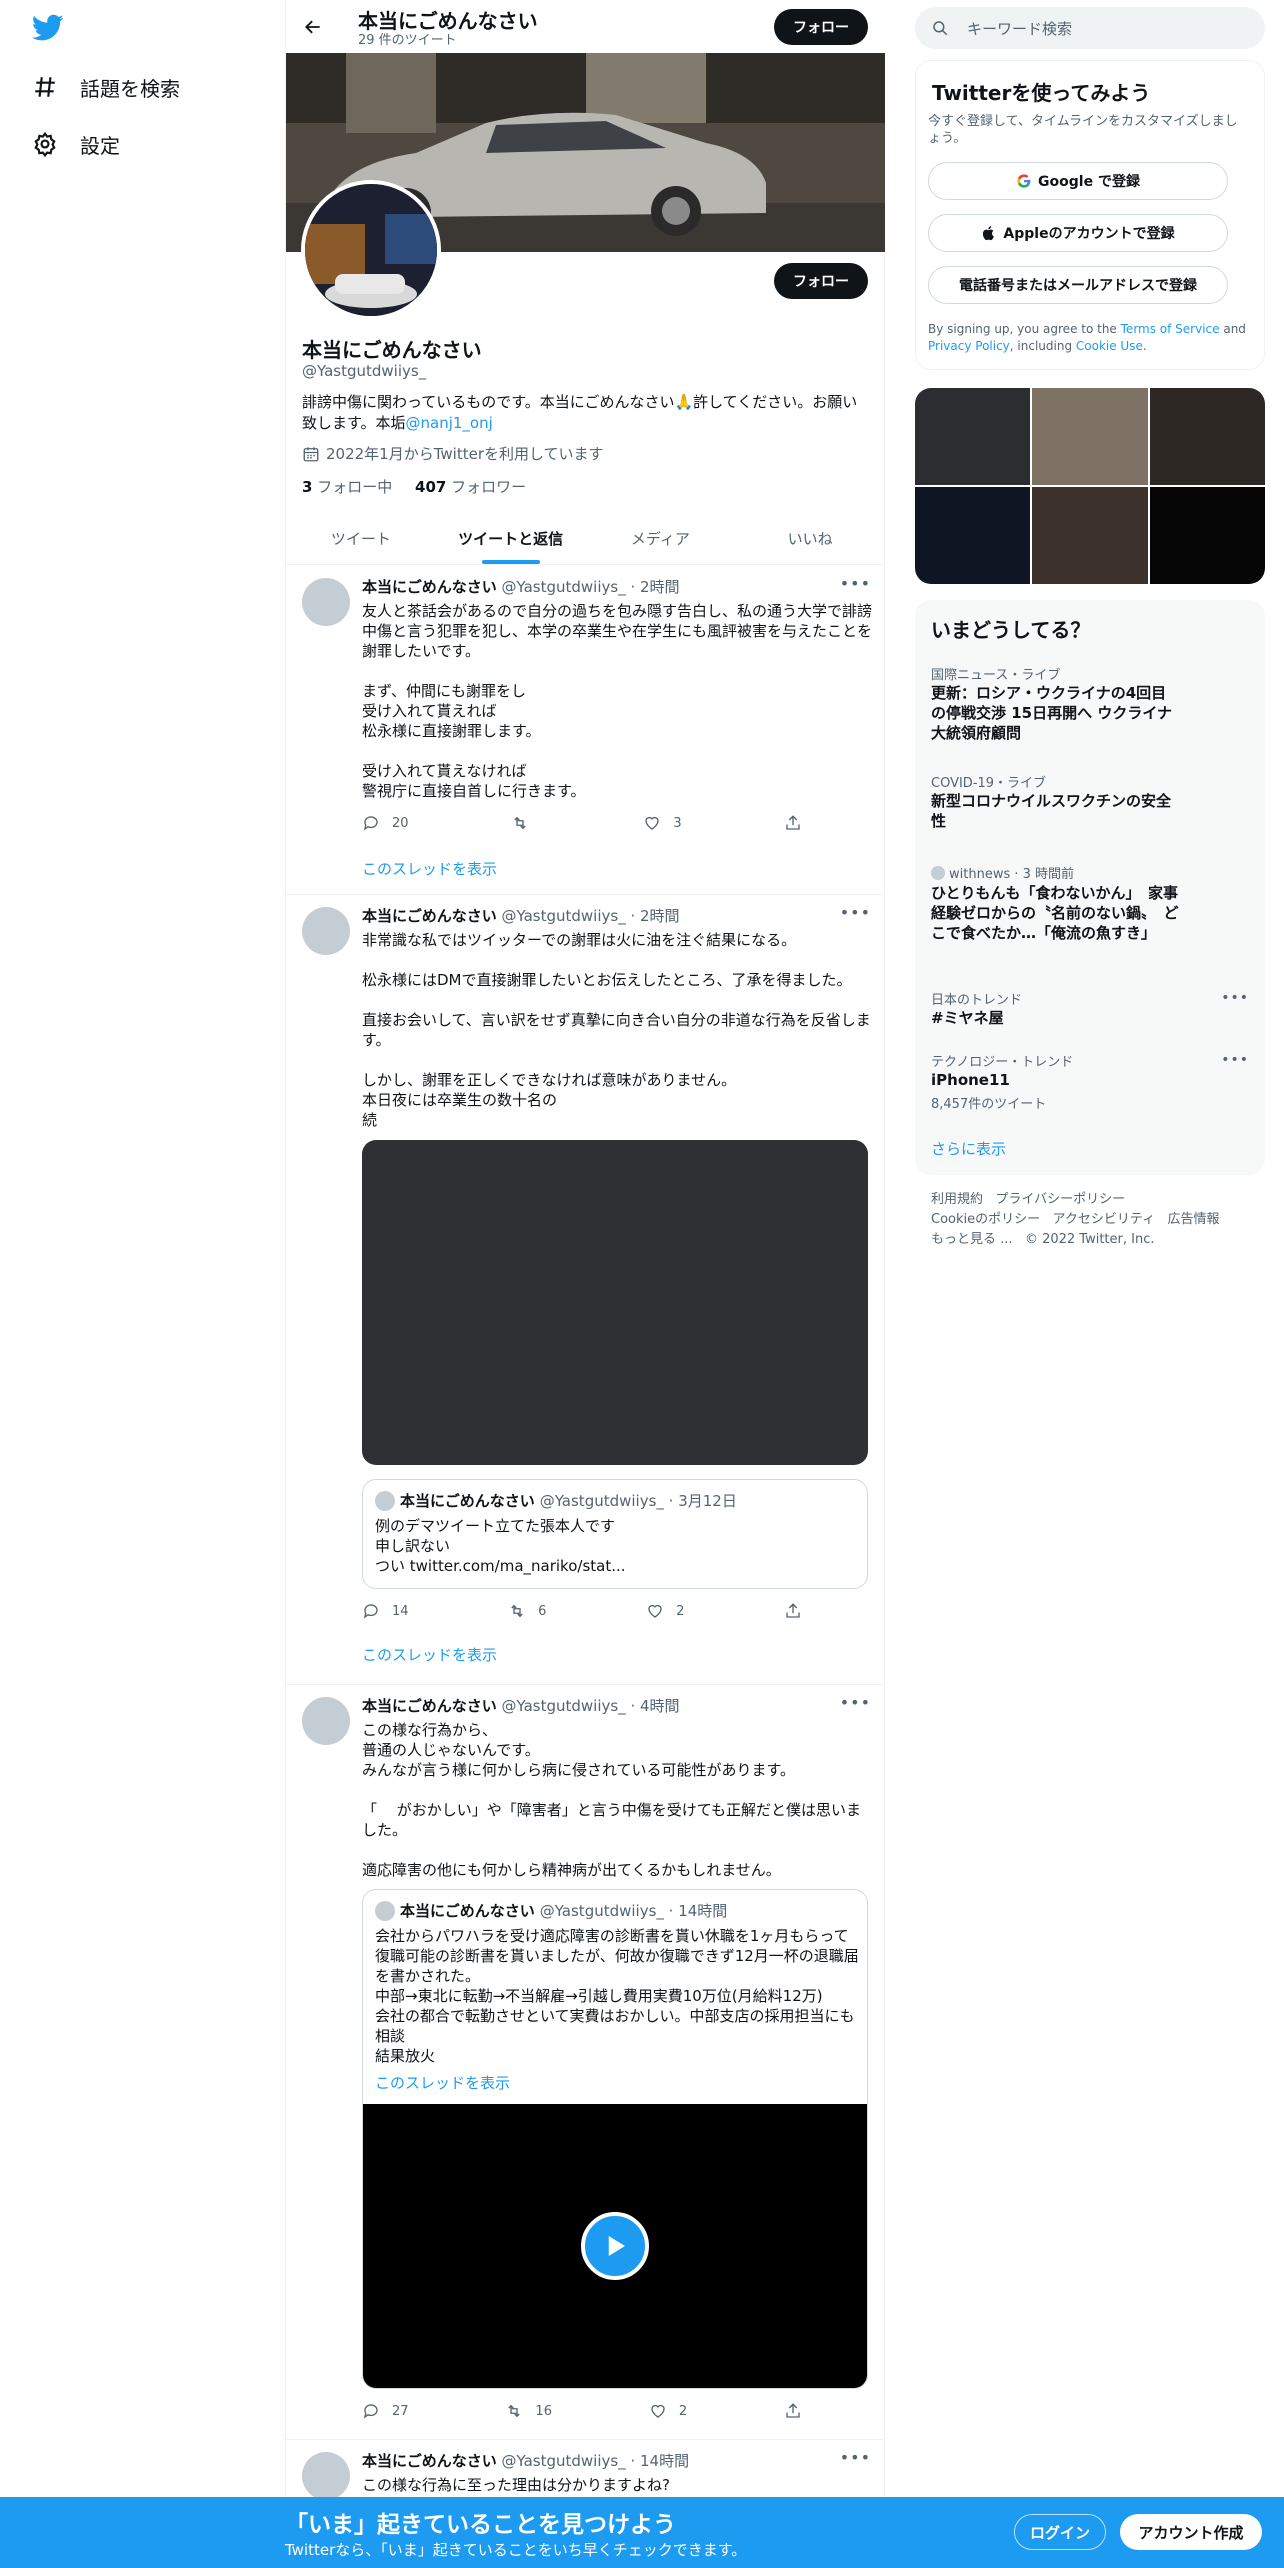  I want to click on followers-link: 407 フォロワー, so click(470, 487).